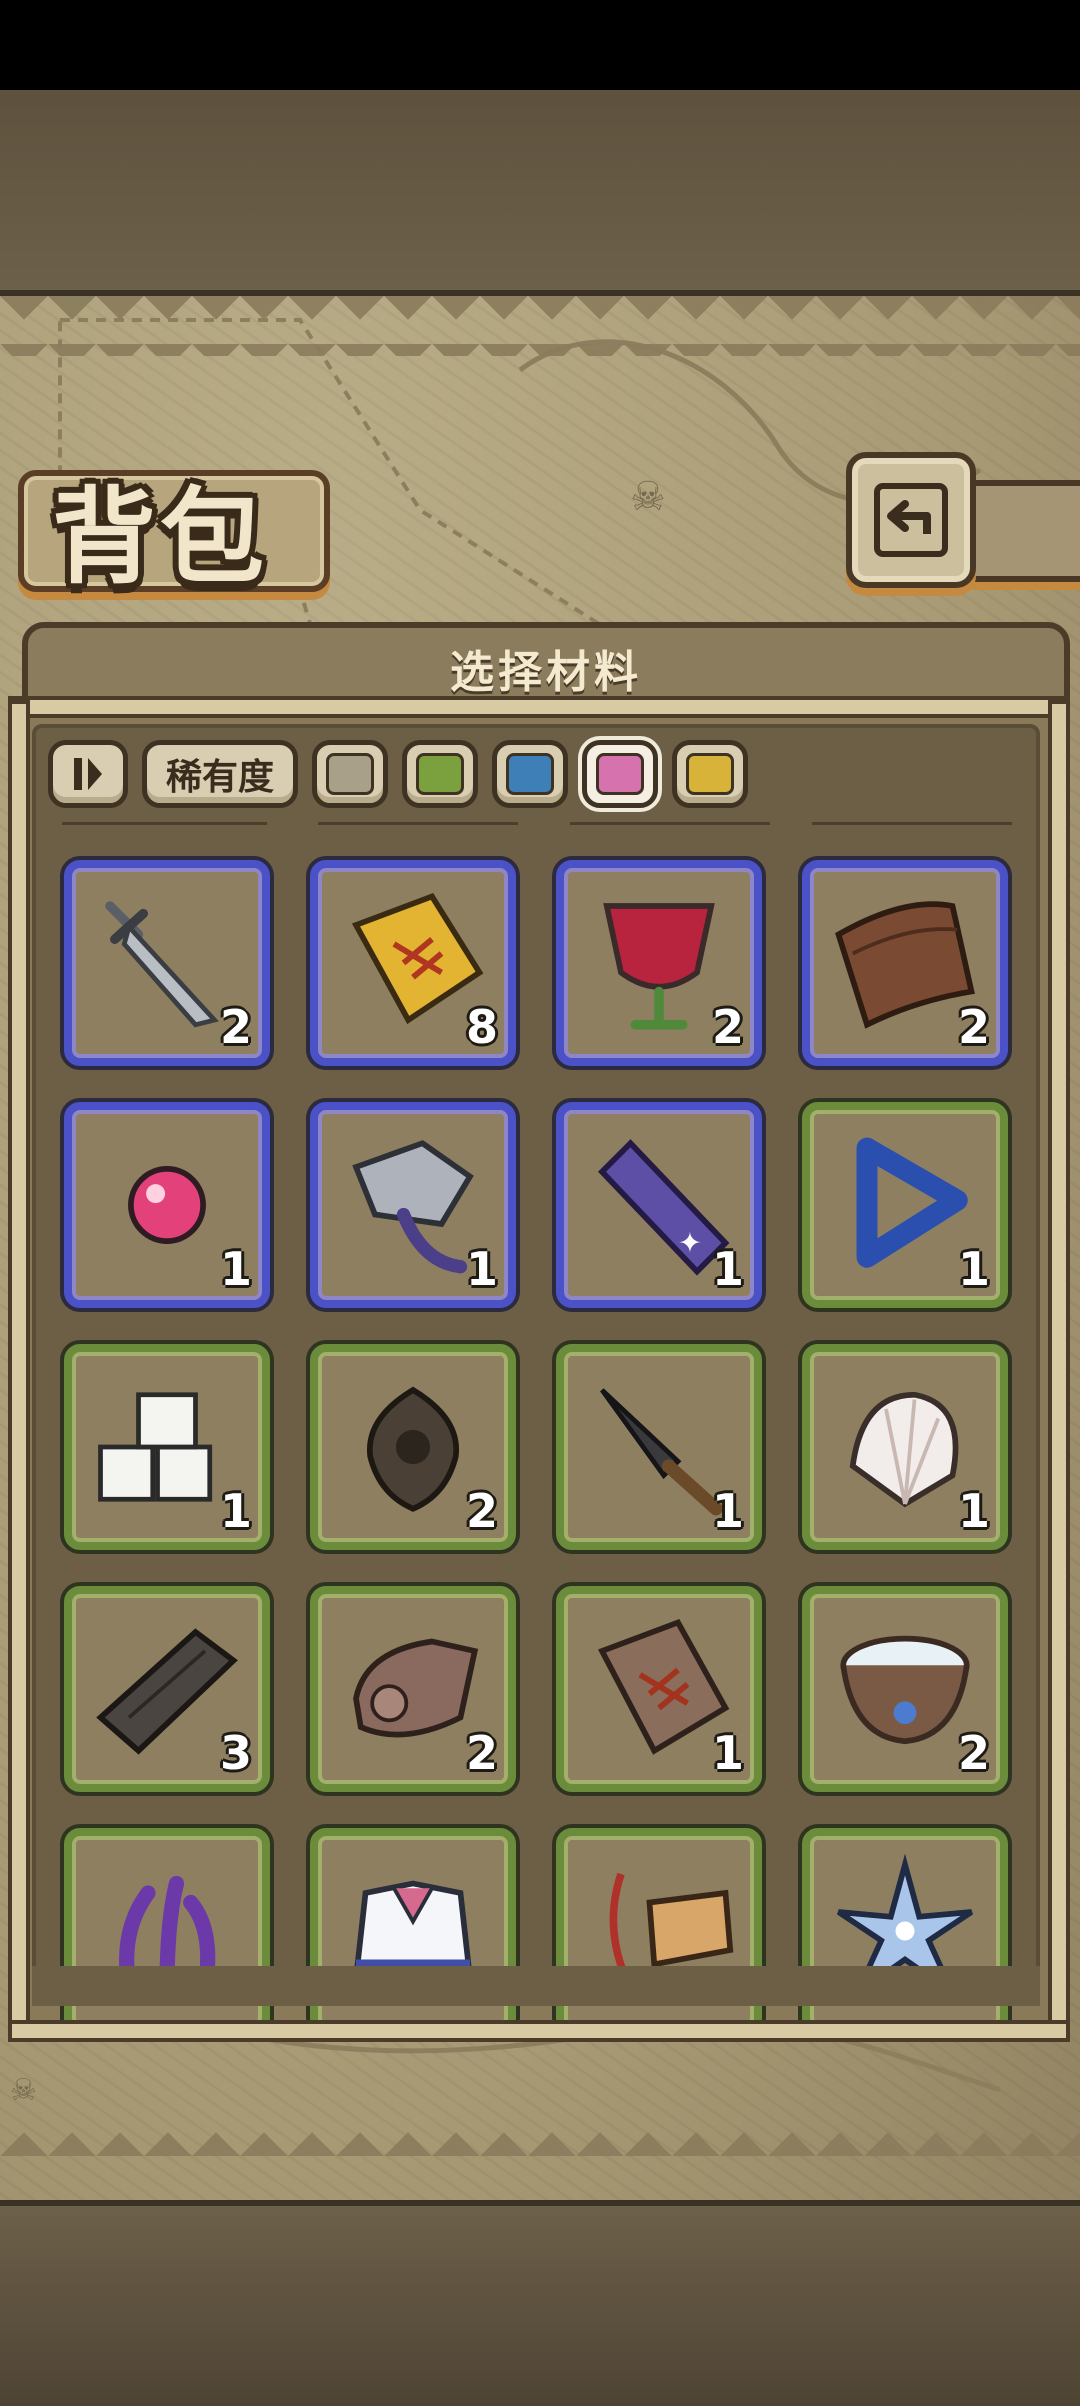 This screenshot has height=2406, width=1080. Describe the element at coordinates (540, 45) in the screenshot. I see `status-bar` at that location.